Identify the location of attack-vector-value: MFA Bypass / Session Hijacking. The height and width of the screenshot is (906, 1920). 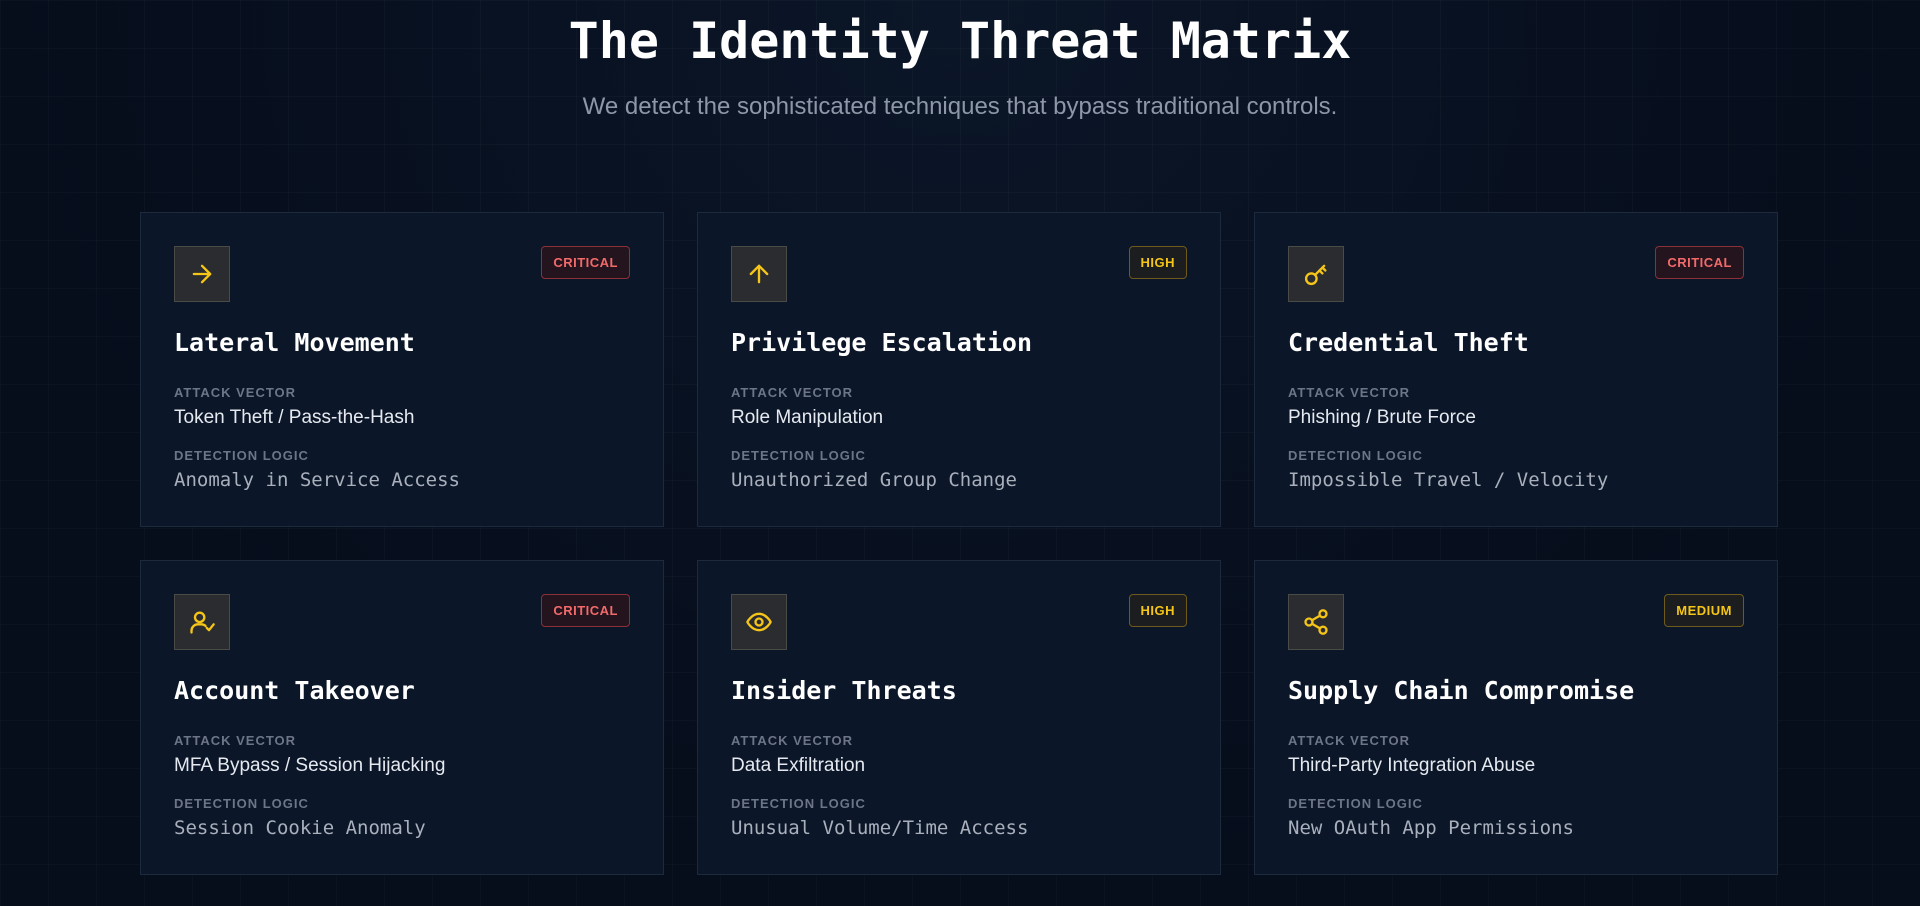
(310, 765).